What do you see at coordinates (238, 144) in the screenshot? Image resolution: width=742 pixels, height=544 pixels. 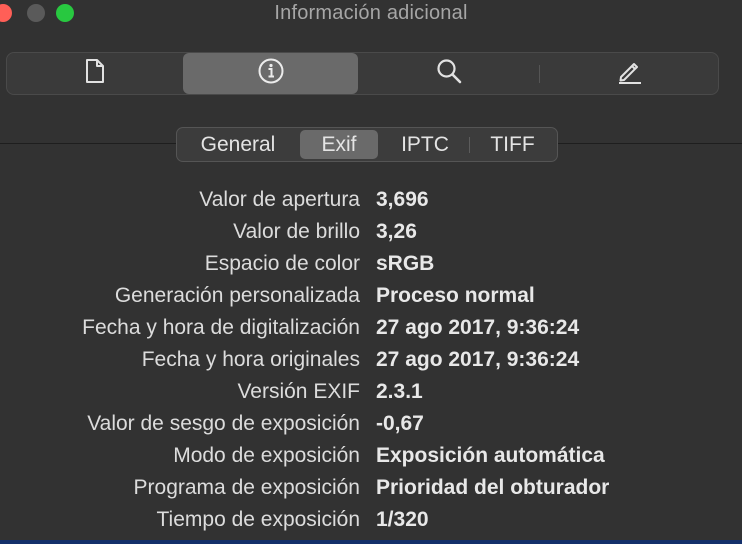 I see `tab-general: General` at bounding box center [238, 144].